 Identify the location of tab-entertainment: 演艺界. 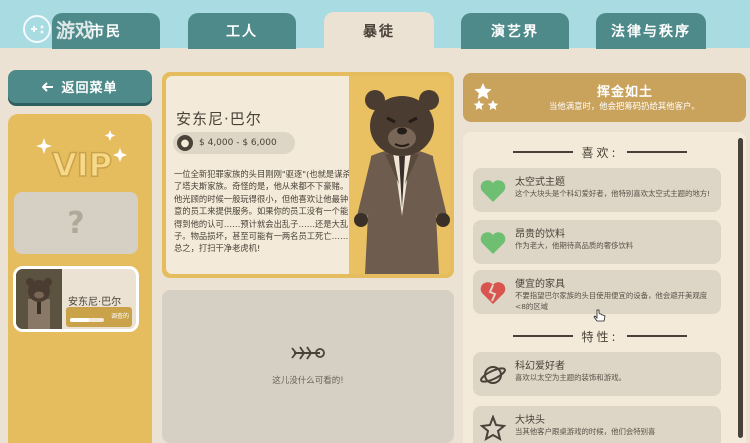
(515, 31).